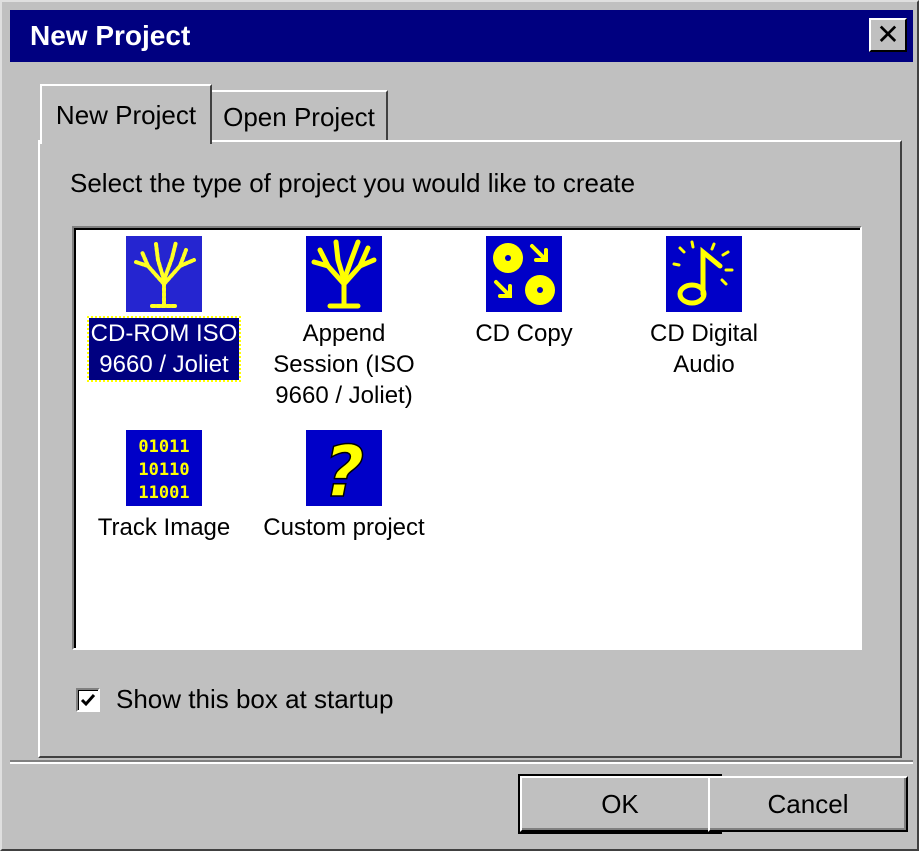  I want to click on tab-open-project: Open Project, so click(299, 116).